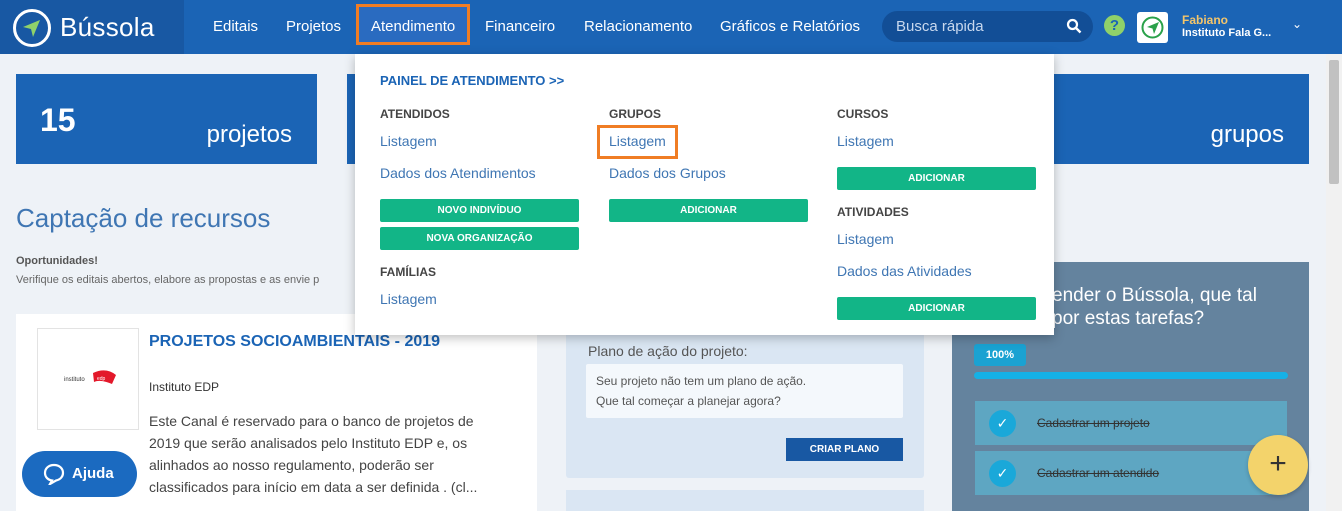 The height and width of the screenshot is (511, 1342). Describe the element at coordinates (936, 178) in the screenshot. I see `cursos-adicionar-button: ADICIONAR` at that location.